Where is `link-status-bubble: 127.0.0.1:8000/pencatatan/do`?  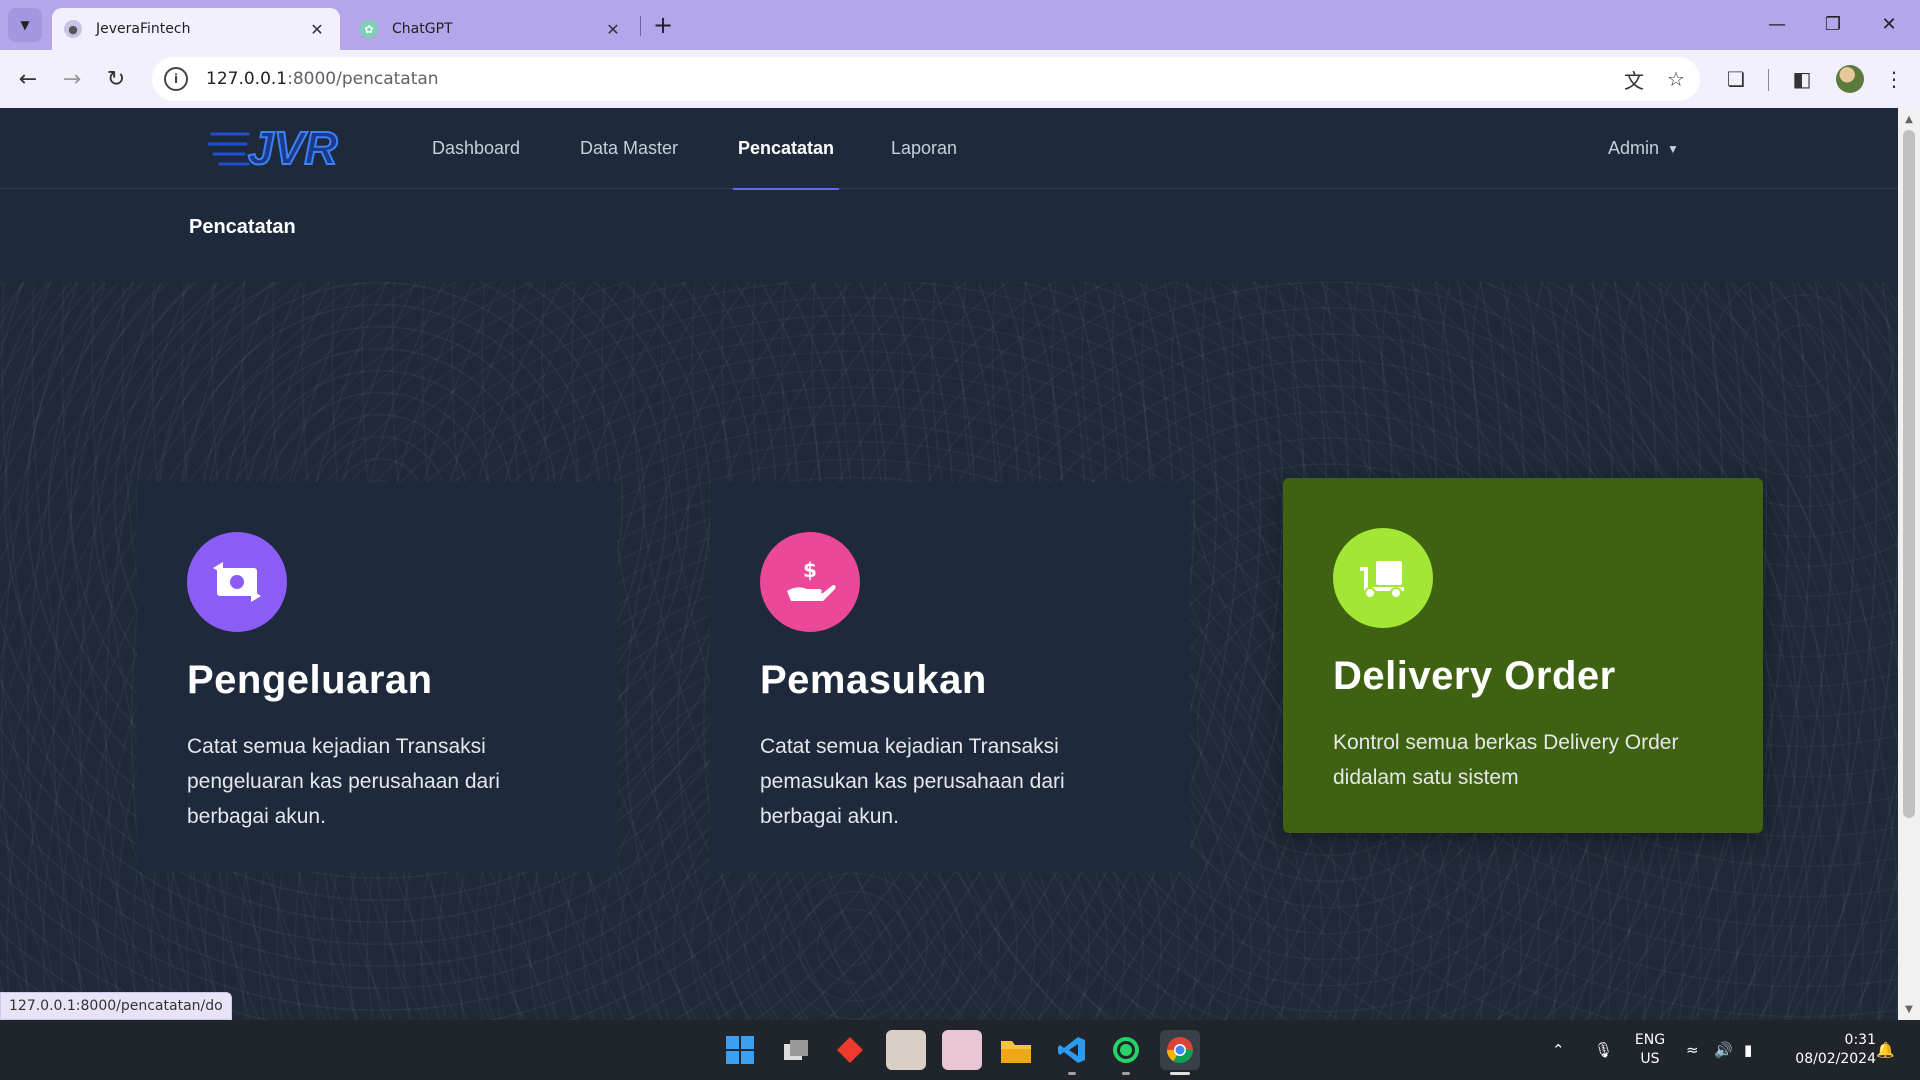
link-status-bubble: 127.0.0.1:8000/pencatatan/do is located at coordinates (116, 1006).